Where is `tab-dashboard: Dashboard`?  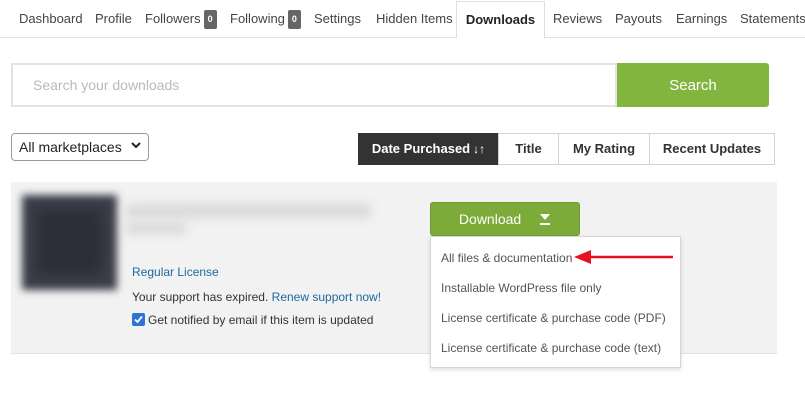 tab-dashboard: Dashboard is located at coordinates (51, 19).